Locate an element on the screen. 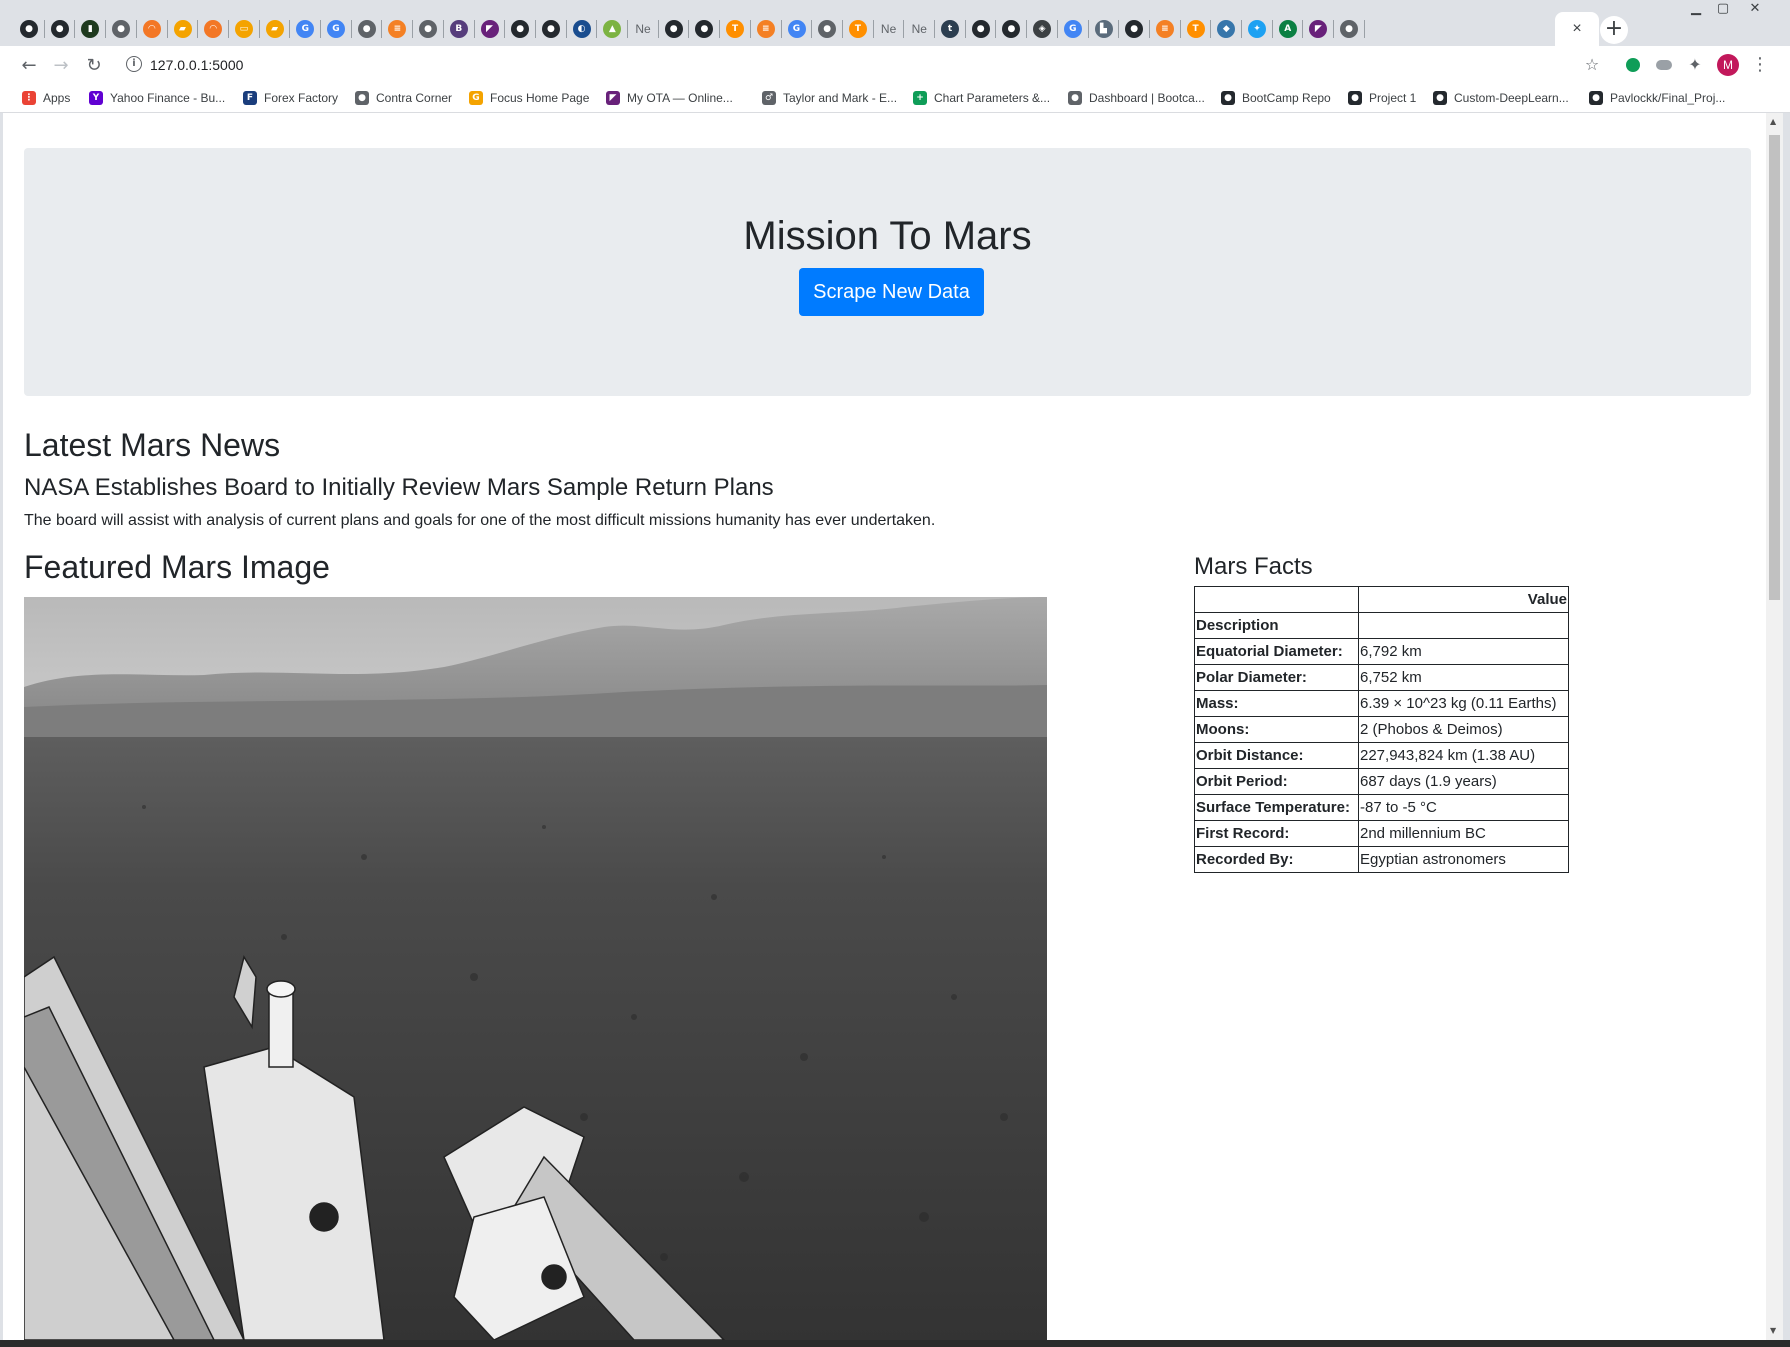 The image size is (1790, 1347). browser-tab: ▲ is located at coordinates (612, 29).